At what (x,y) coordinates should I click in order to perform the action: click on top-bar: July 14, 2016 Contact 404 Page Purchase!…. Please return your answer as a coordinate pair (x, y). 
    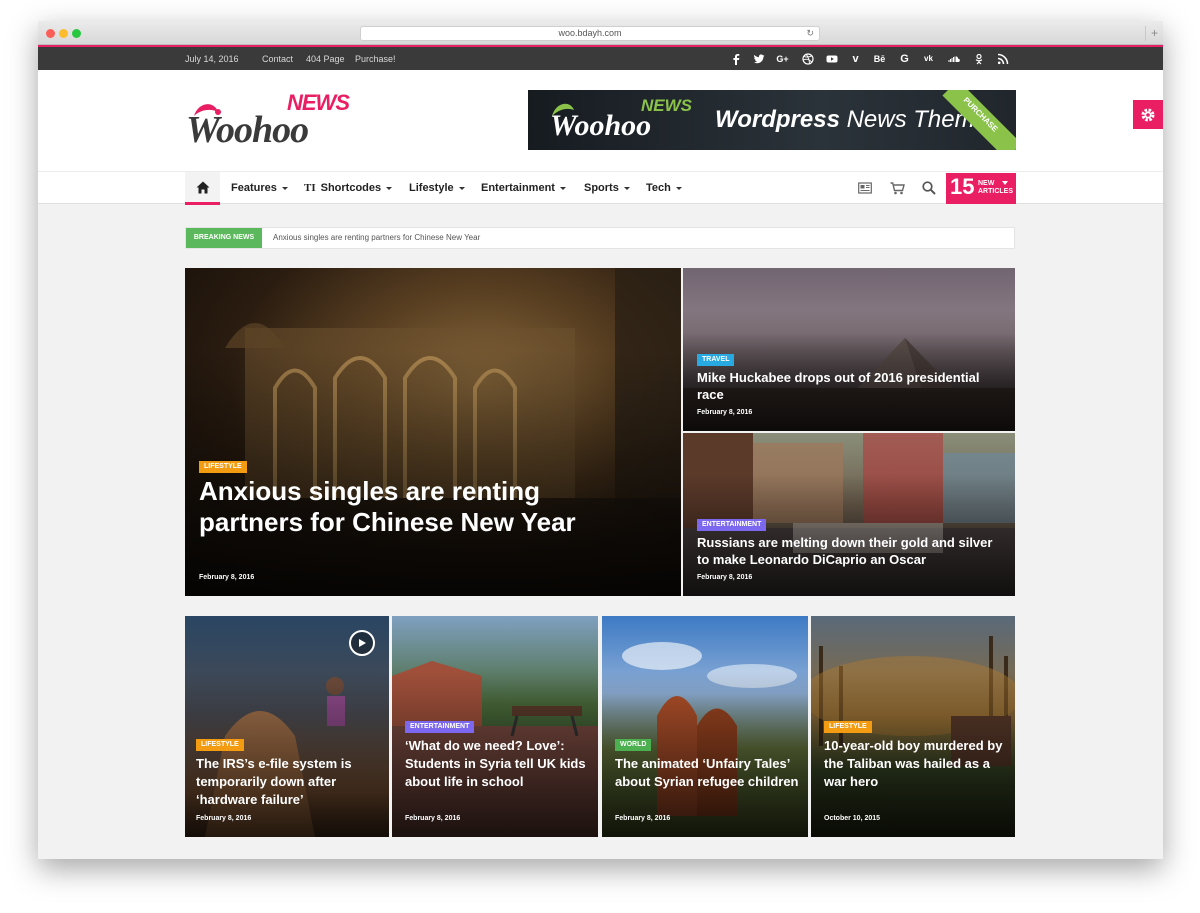
    Looking at the image, I should click on (600, 58).